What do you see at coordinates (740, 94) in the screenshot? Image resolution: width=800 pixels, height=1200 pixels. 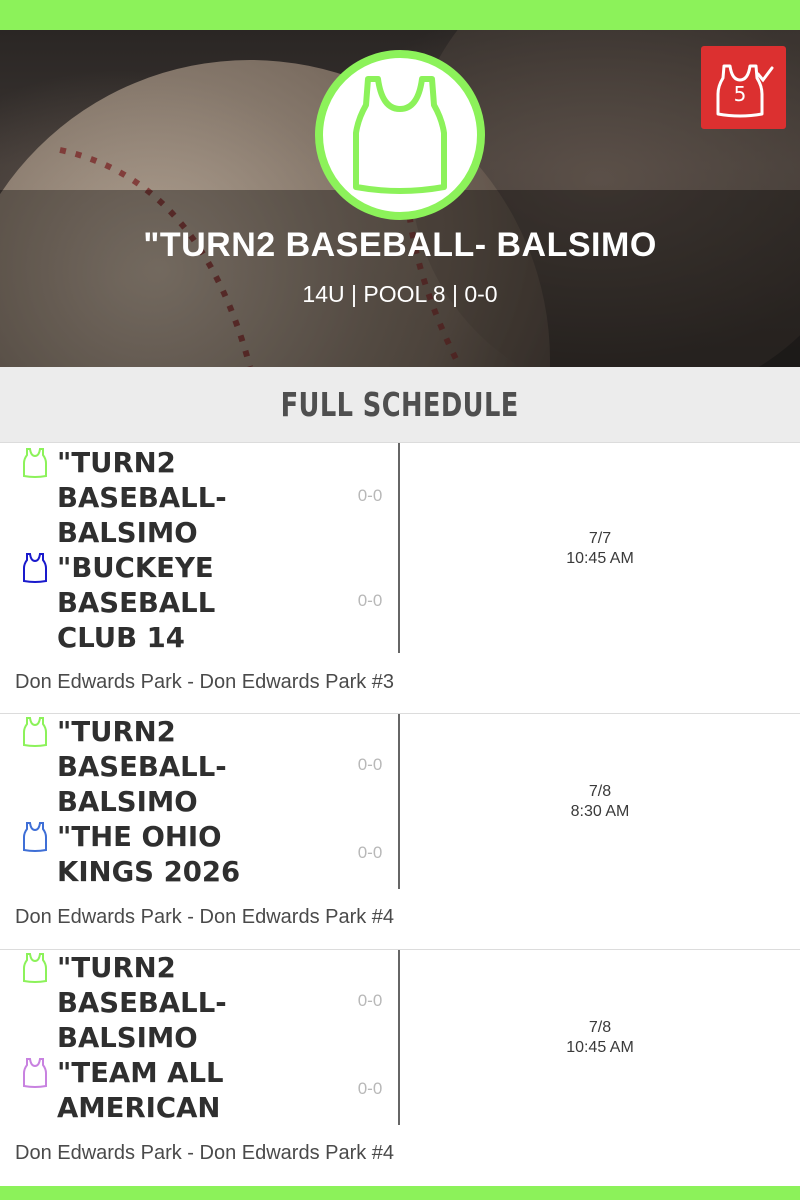 I see `followed-count: 5` at bounding box center [740, 94].